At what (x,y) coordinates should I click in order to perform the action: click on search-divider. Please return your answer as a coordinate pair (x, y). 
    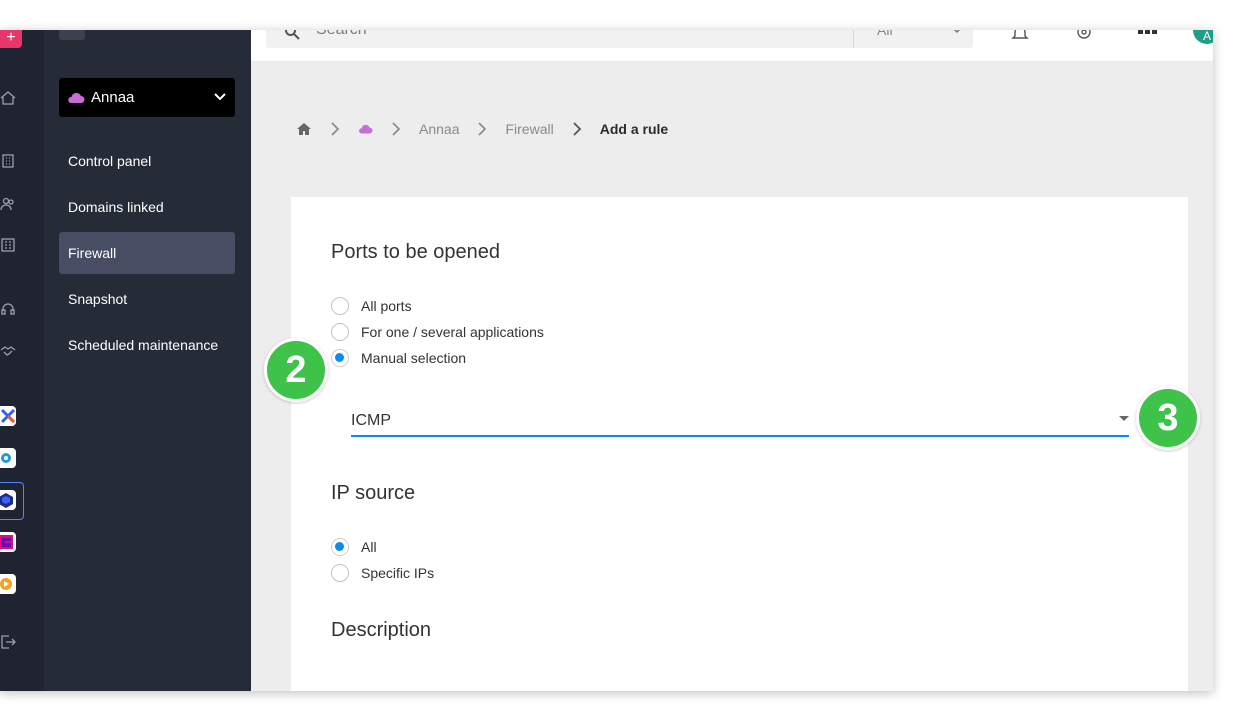
    Looking at the image, I should click on (853, 39).